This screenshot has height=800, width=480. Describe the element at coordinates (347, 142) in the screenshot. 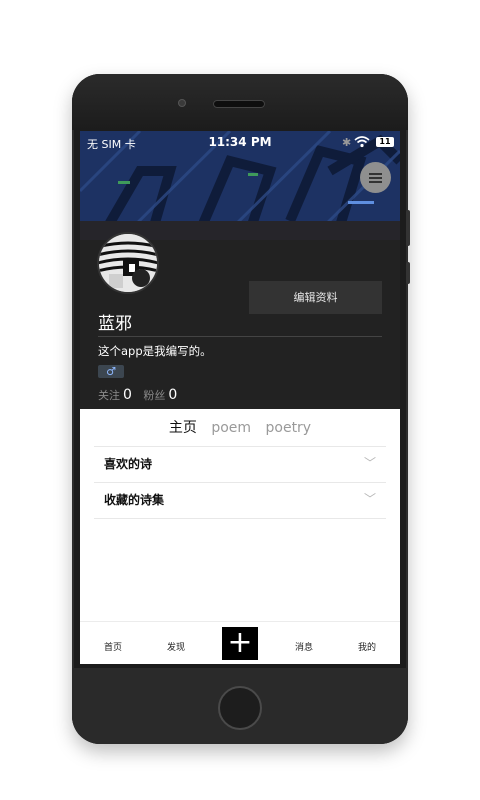

I see `bluetooth-icon: ✱` at that location.